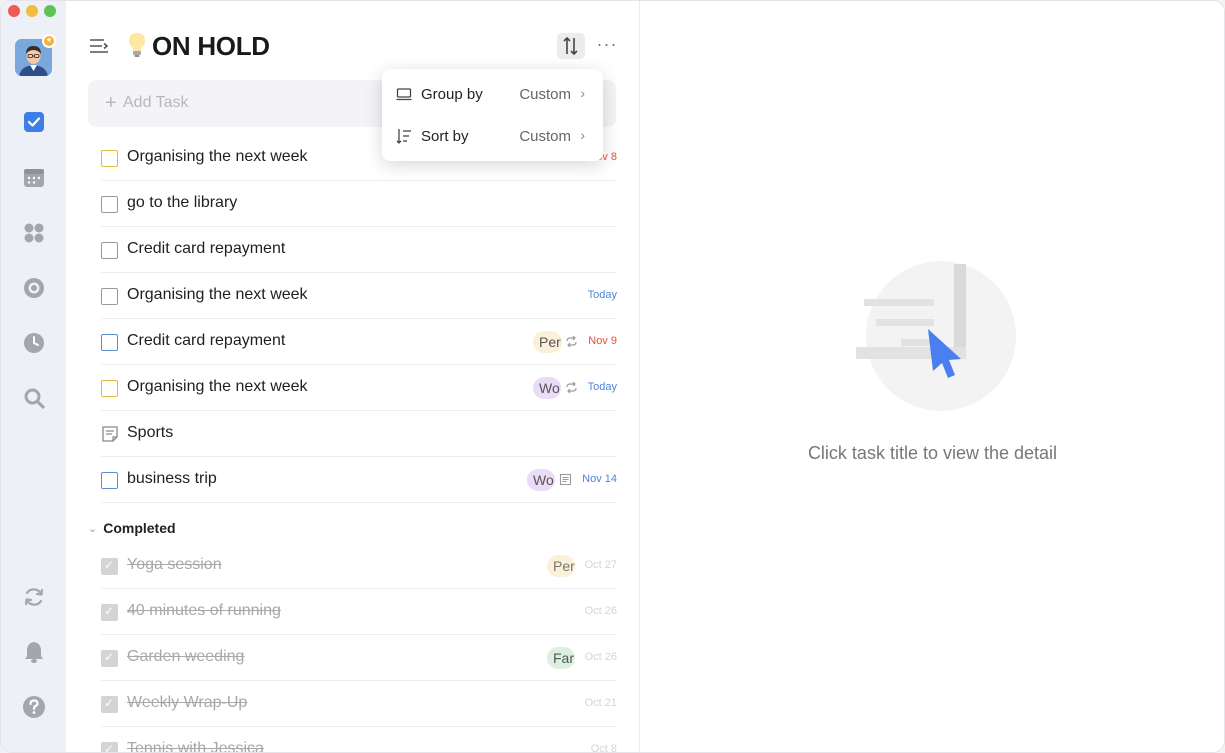 The height and width of the screenshot is (753, 1225). Describe the element at coordinates (452, 94) in the screenshot. I see `group-by-label: Group by` at that location.